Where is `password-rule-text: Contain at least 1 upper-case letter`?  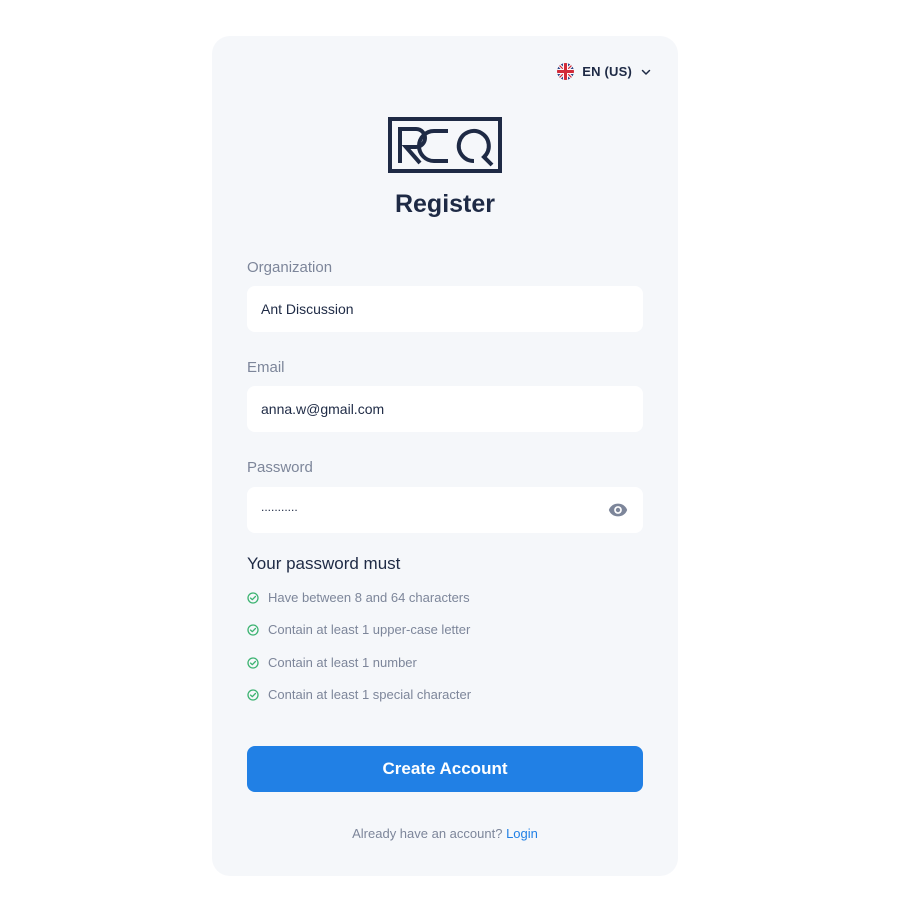 password-rule-text: Contain at least 1 upper-case letter is located at coordinates (369, 629).